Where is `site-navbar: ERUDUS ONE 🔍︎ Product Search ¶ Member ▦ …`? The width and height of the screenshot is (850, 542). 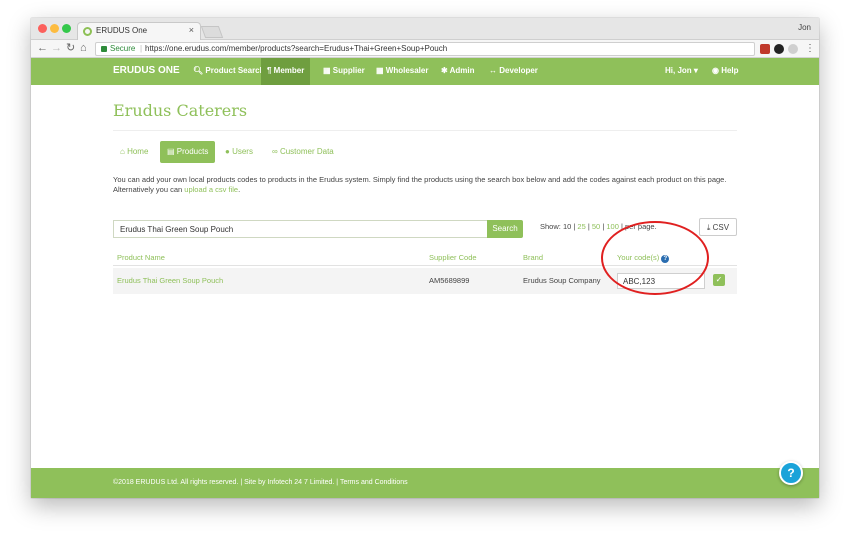 site-navbar: ERUDUS ONE 🔍︎ Product Search ¶ Member ▦ … is located at coordinates (425, 71).